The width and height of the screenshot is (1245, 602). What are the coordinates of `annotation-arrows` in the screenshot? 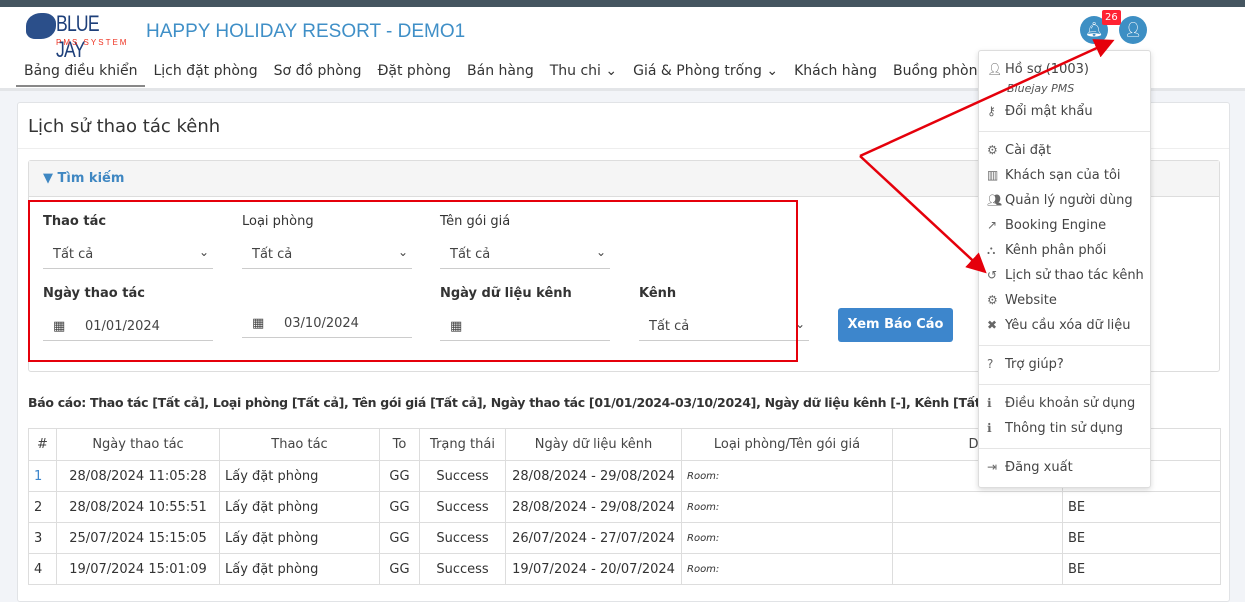 It's located at (987, 156).